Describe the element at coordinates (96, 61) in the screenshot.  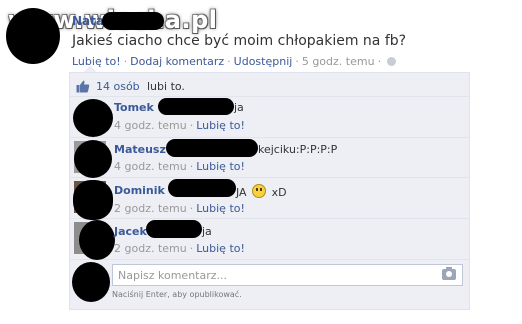
I see `post-like-link: Lubię to!` at that location.